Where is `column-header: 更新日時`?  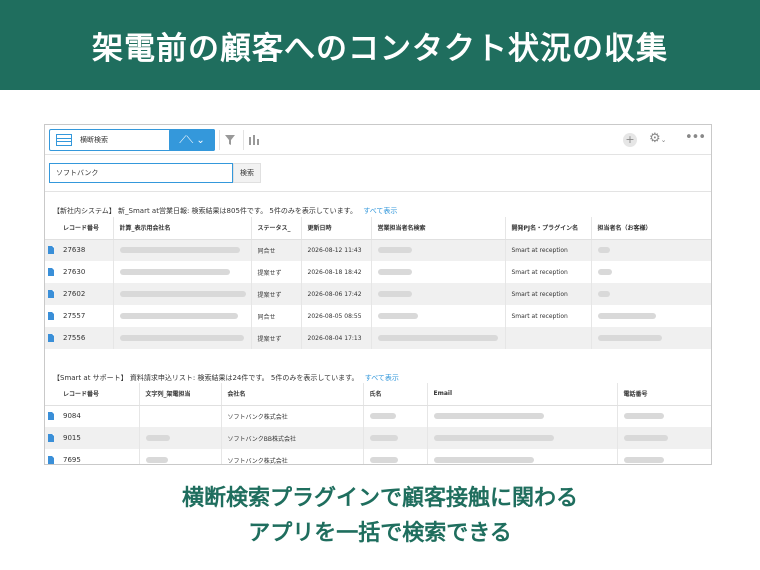
column-header: 更新日時 is located at coordinates (336, 228).